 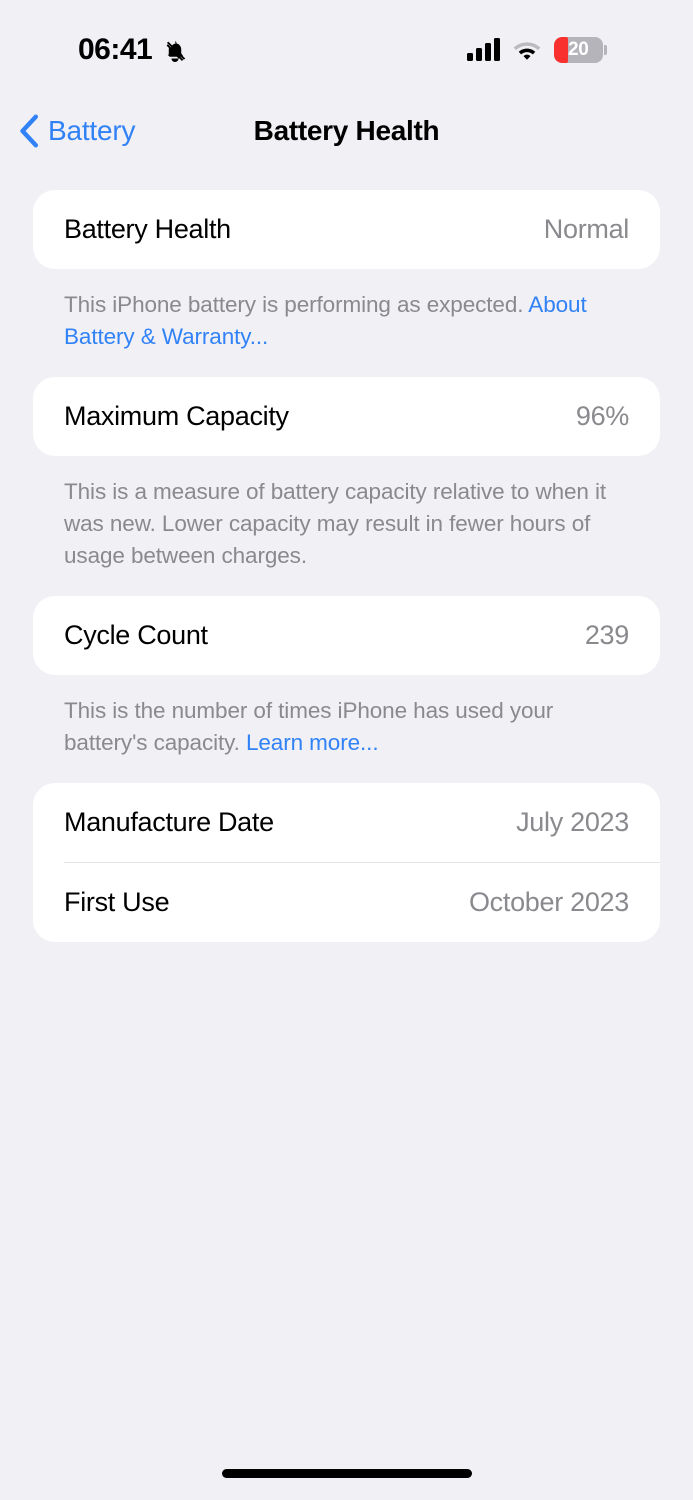 I want to click on battery-body: 20, so click(x=578, y=50).